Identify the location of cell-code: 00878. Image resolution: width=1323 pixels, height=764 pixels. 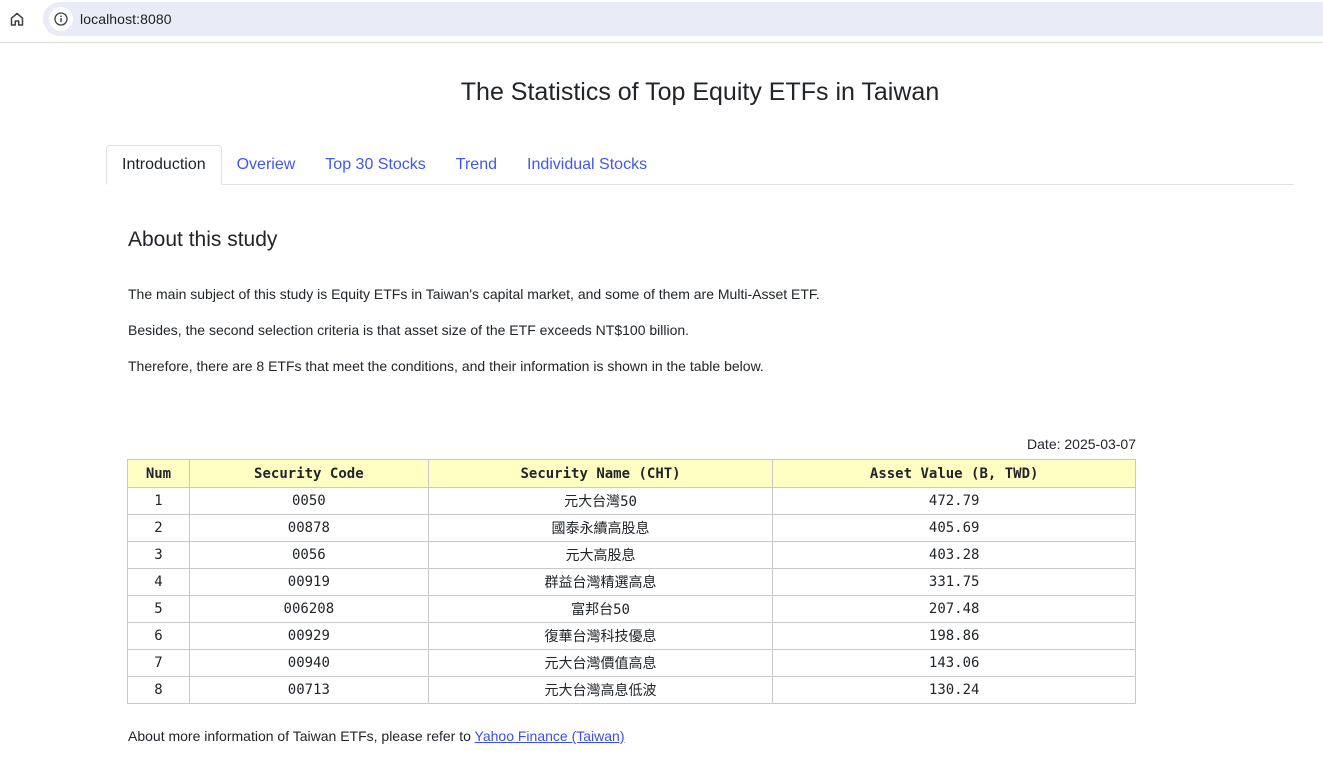
(308, 528).